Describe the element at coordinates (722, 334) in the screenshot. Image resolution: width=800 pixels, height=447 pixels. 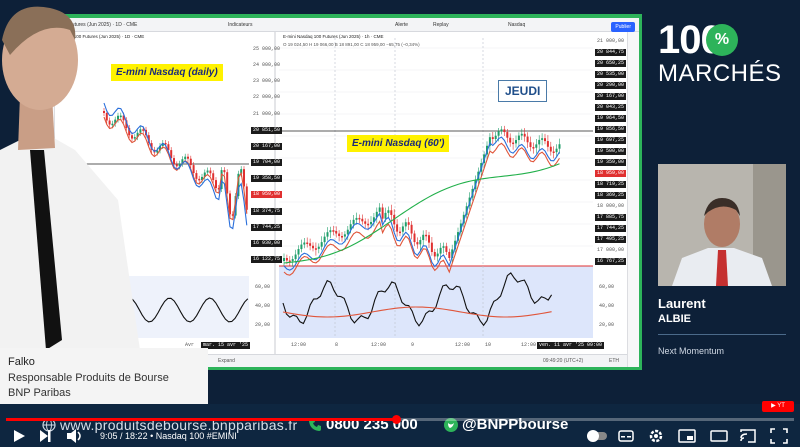
I see `guest-divider` at that location.